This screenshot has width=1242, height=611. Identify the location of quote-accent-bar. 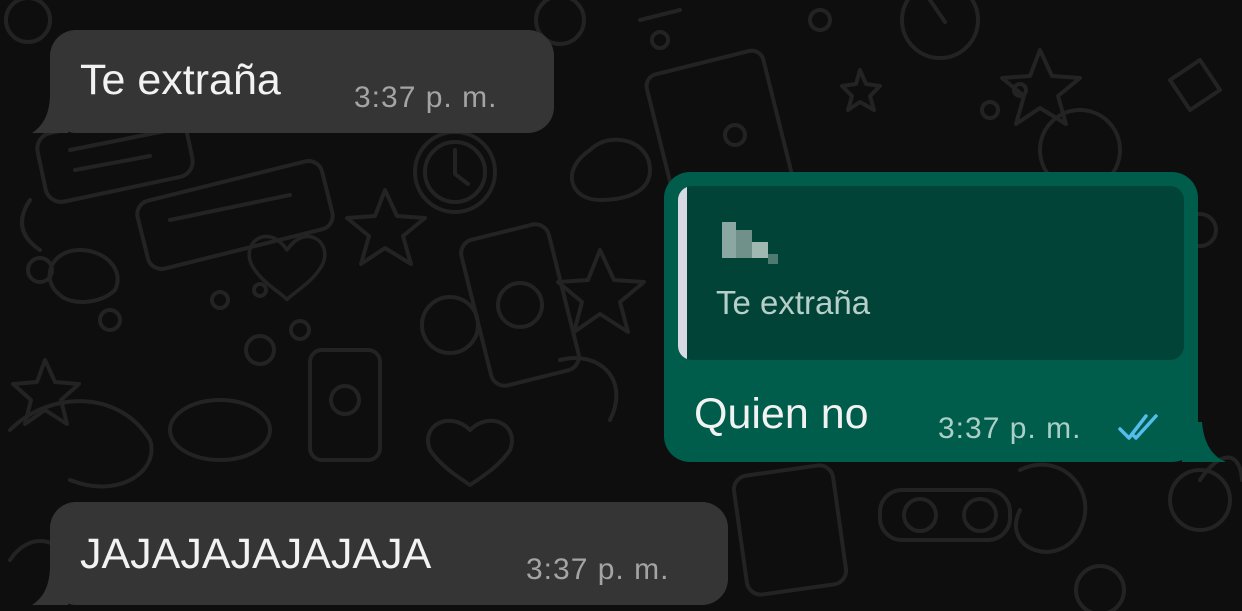
(682, 273).